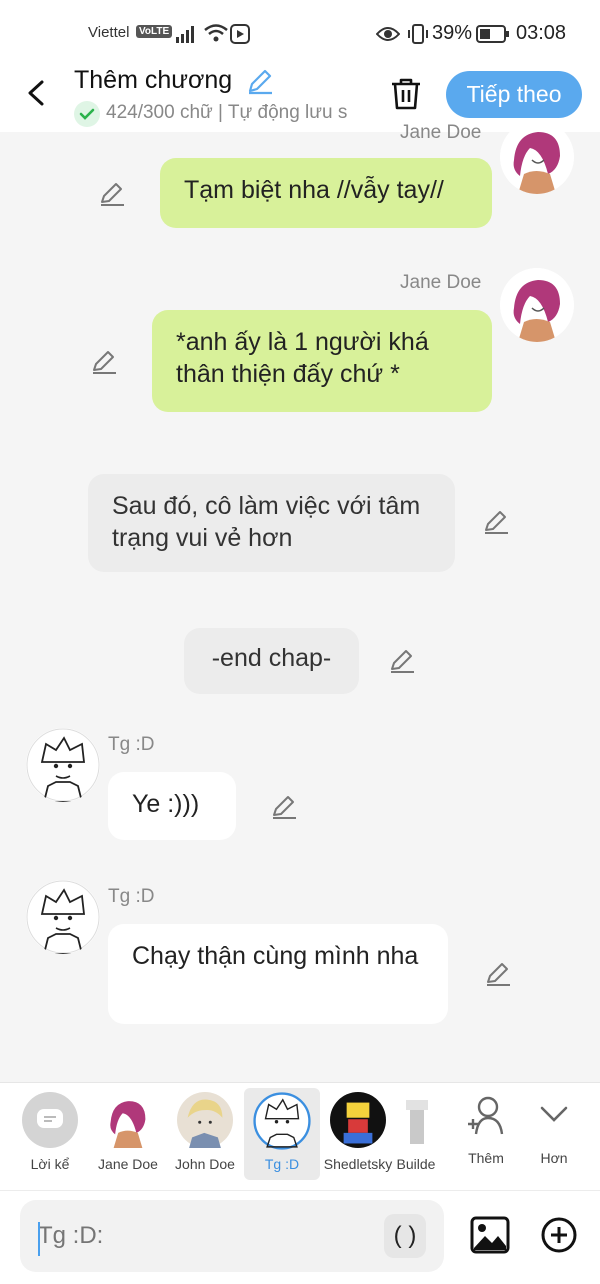 The width and height of the screenshot is (600, 1284). Describe the element at coordinates (417, 1122) in the screenshot. I see `builder-avatar-icon` at that location.